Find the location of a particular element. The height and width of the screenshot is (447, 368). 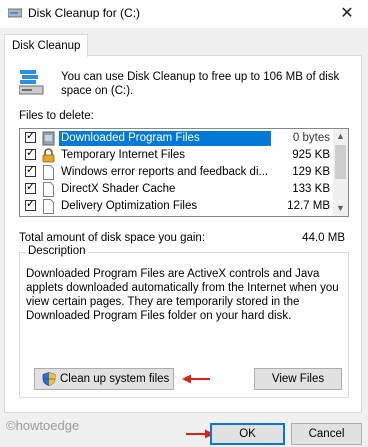

file-size: 133 KB is located at coordinates (311, 189).